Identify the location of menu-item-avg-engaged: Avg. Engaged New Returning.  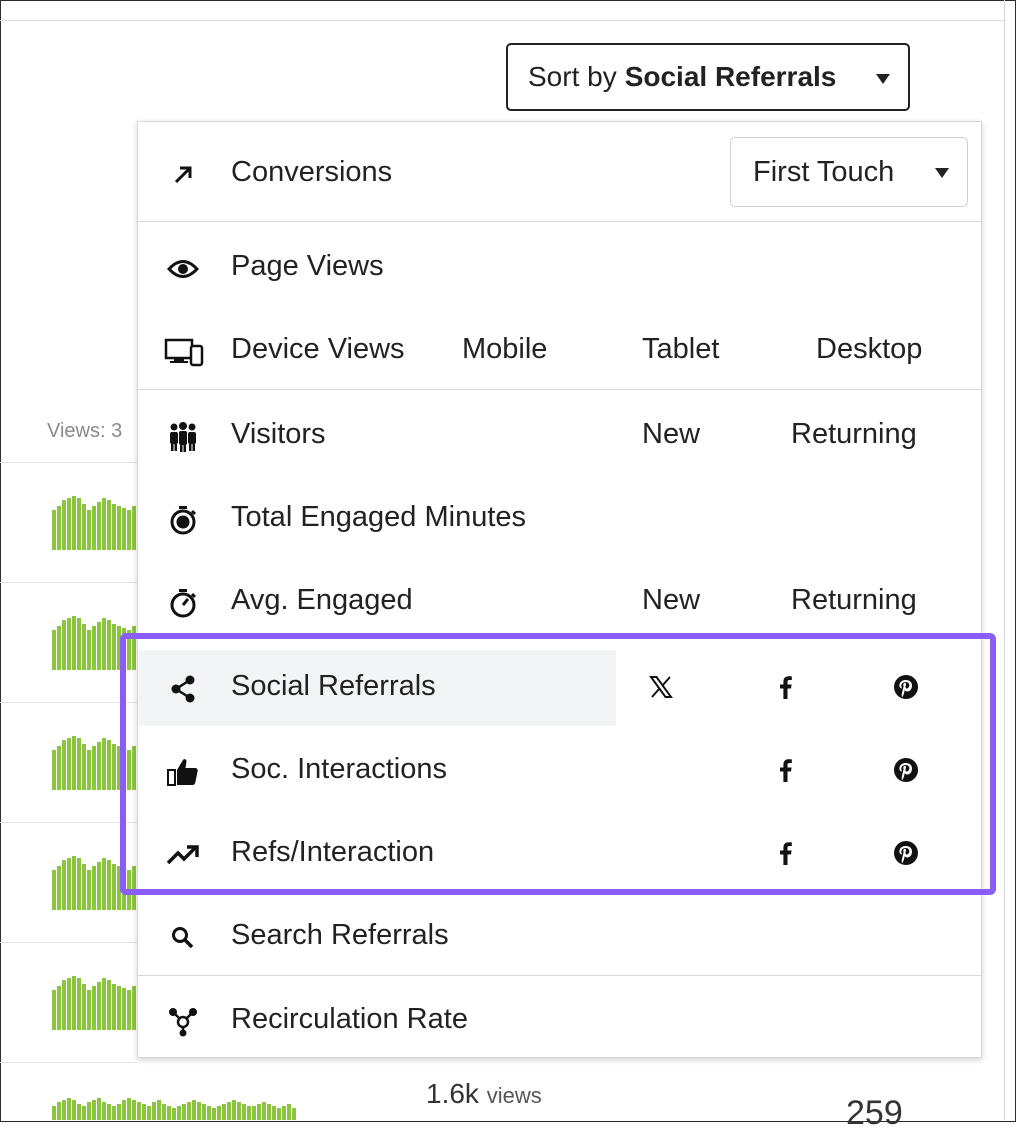
(559, 602).